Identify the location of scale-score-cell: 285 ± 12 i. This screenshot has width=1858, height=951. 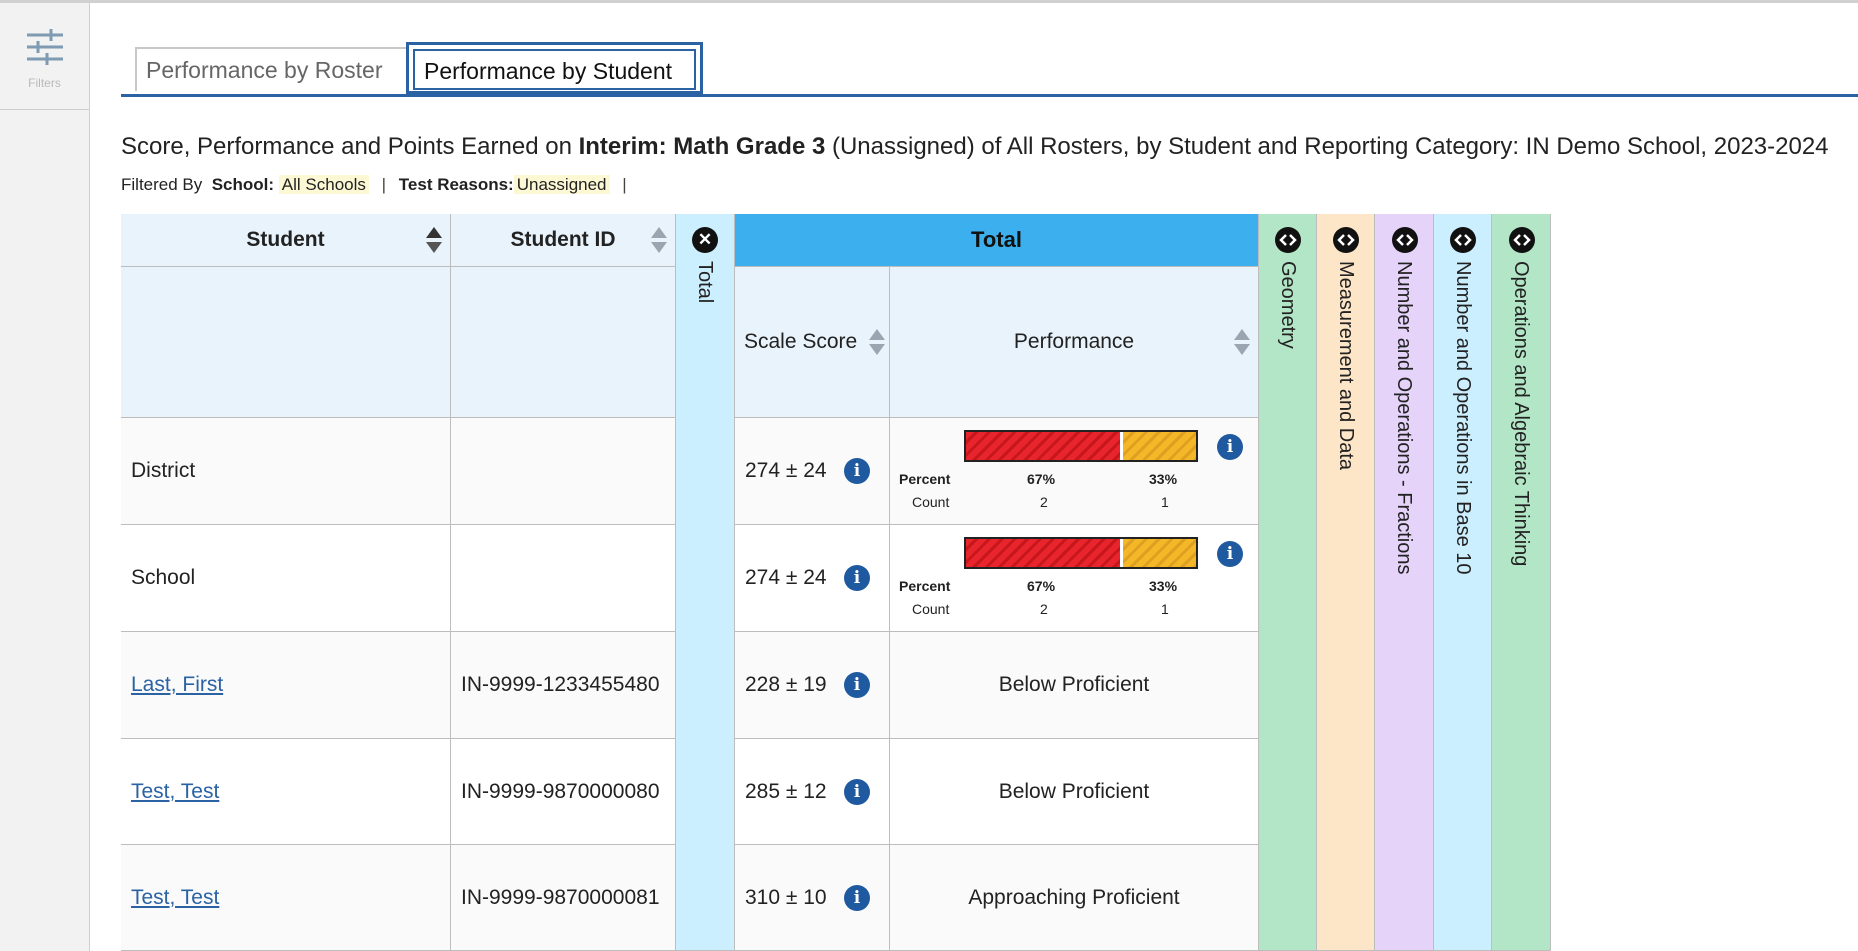
(812, 792).